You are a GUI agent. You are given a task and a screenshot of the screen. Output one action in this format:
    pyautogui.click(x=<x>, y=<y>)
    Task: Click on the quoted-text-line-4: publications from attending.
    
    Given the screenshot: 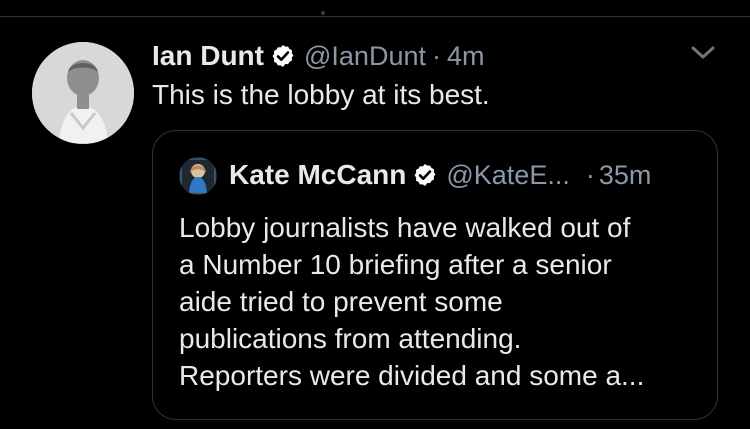 What is the action you would take?
    pyautogui.click(x=350, y=338)
    